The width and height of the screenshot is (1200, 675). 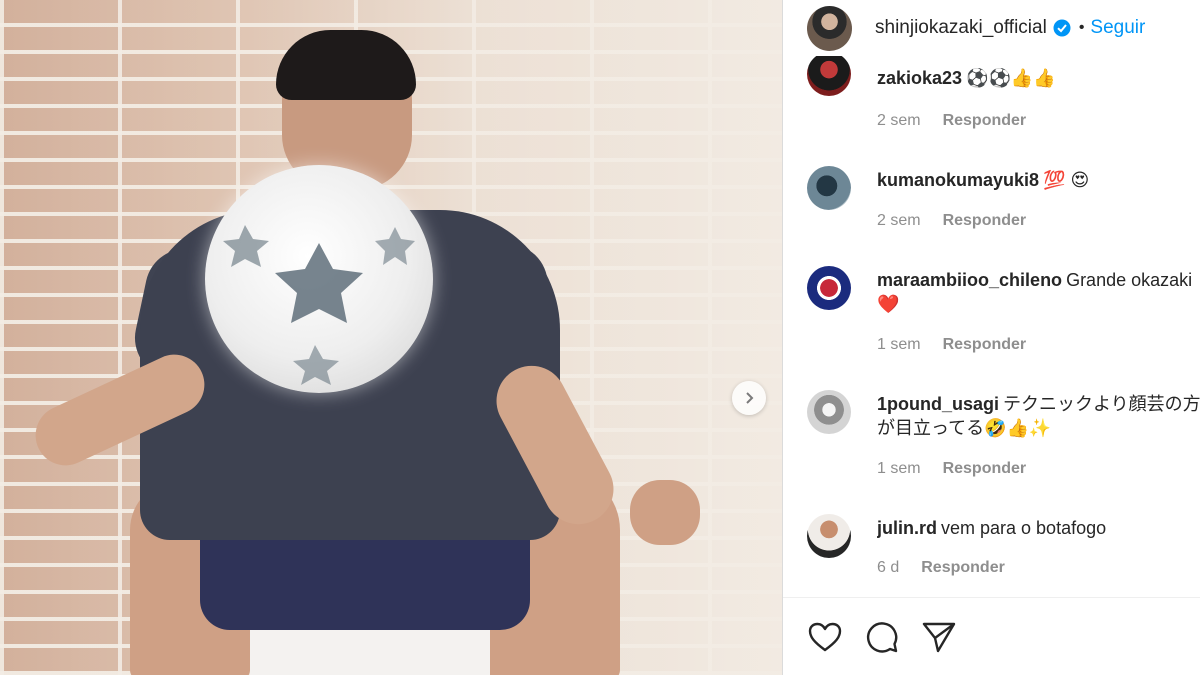 What do you see at coordinates (1024, 528) in the screenshot?
I see `comment-text: vem para o botafogo` at bounding box center [1024, 528].